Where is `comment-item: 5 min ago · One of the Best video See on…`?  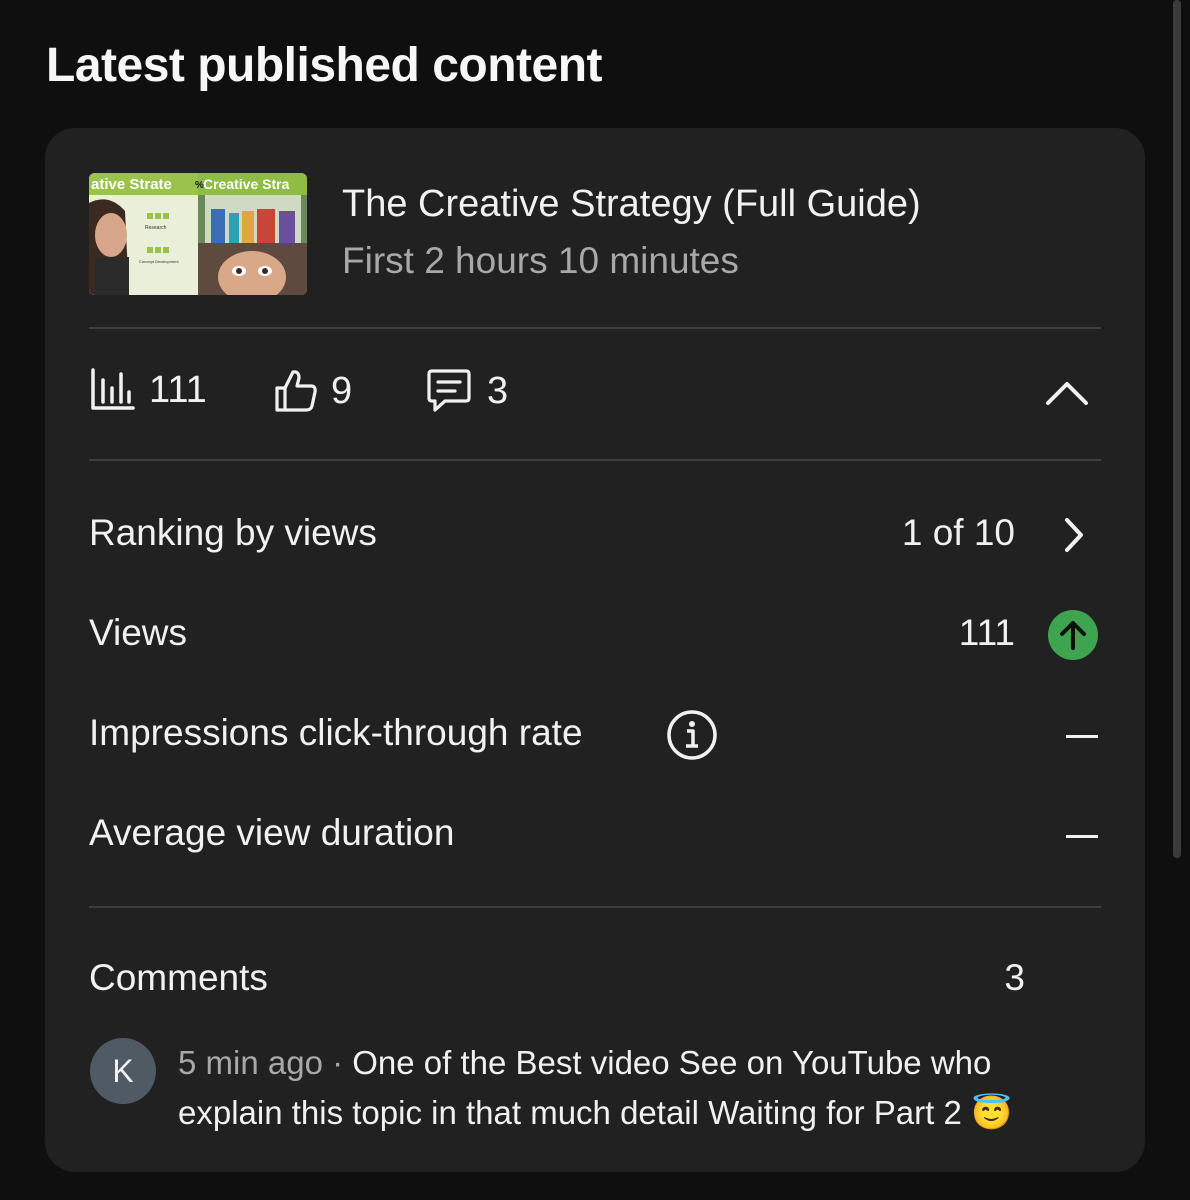 comment-item: 5 min ago · One of the Best video See on… is located at coordinates (628, 1088).